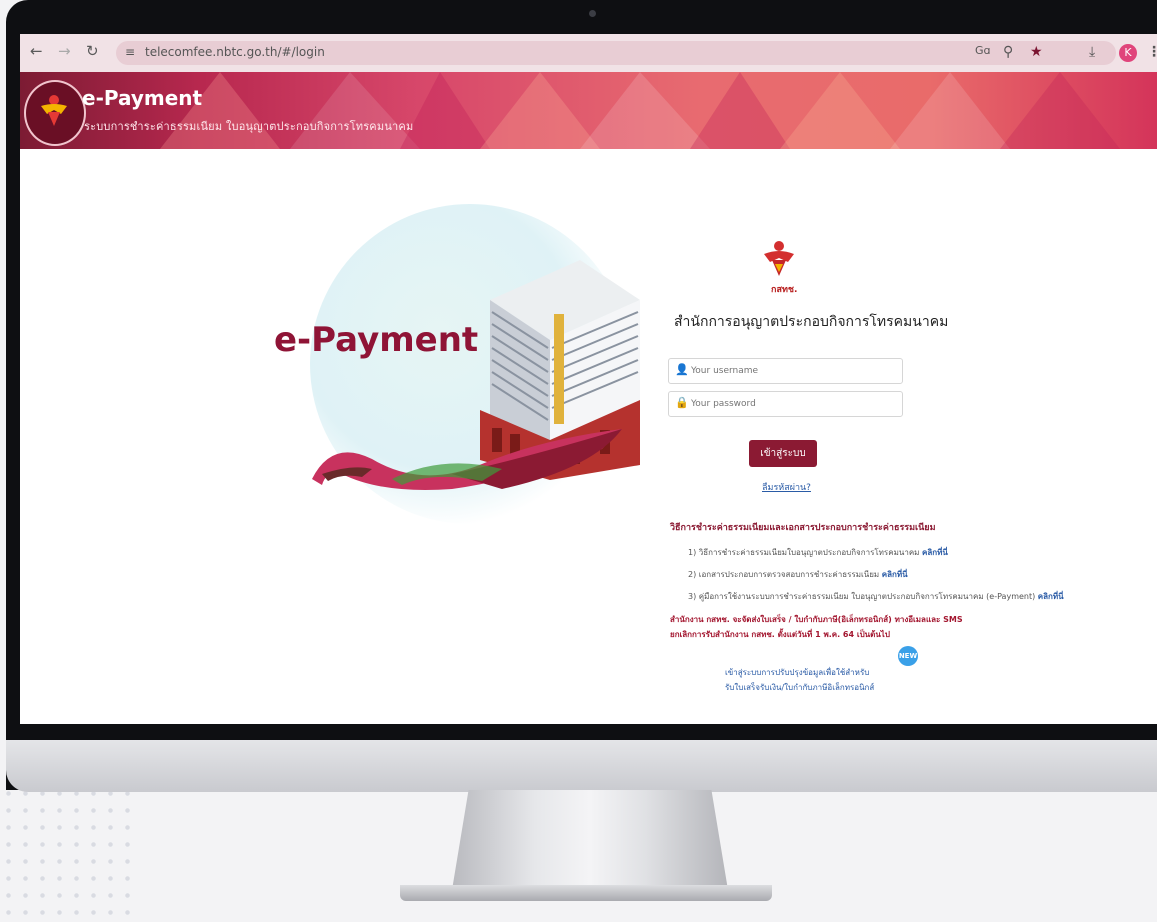  I want to click on monitor-chin, so click(581, 766).